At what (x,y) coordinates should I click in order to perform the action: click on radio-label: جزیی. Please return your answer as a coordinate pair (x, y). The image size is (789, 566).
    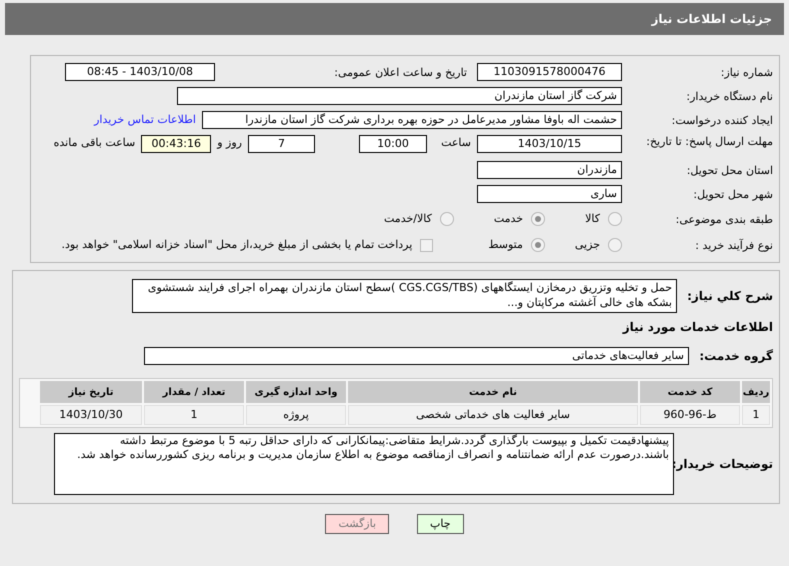
    Looking at the image, I should click on (587, 244).